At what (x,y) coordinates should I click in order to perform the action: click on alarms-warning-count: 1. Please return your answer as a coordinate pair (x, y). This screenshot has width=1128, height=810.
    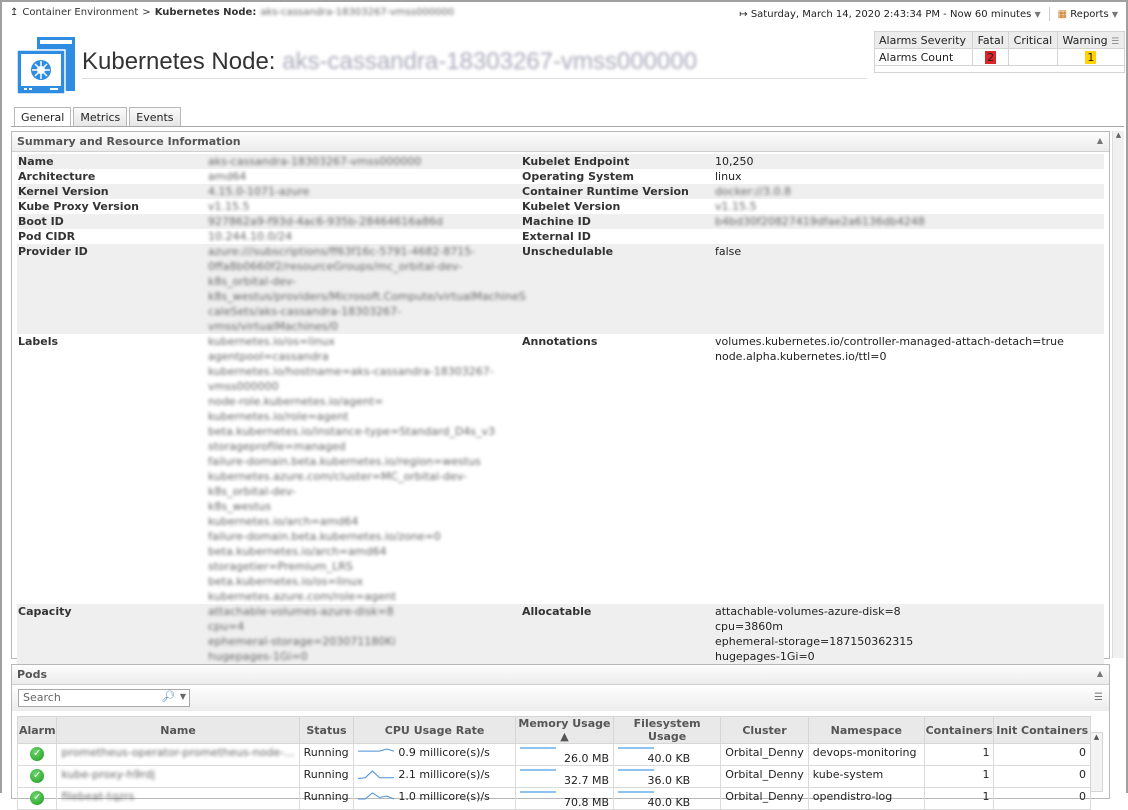
    Looking at the image, I should click on (1091, 57).